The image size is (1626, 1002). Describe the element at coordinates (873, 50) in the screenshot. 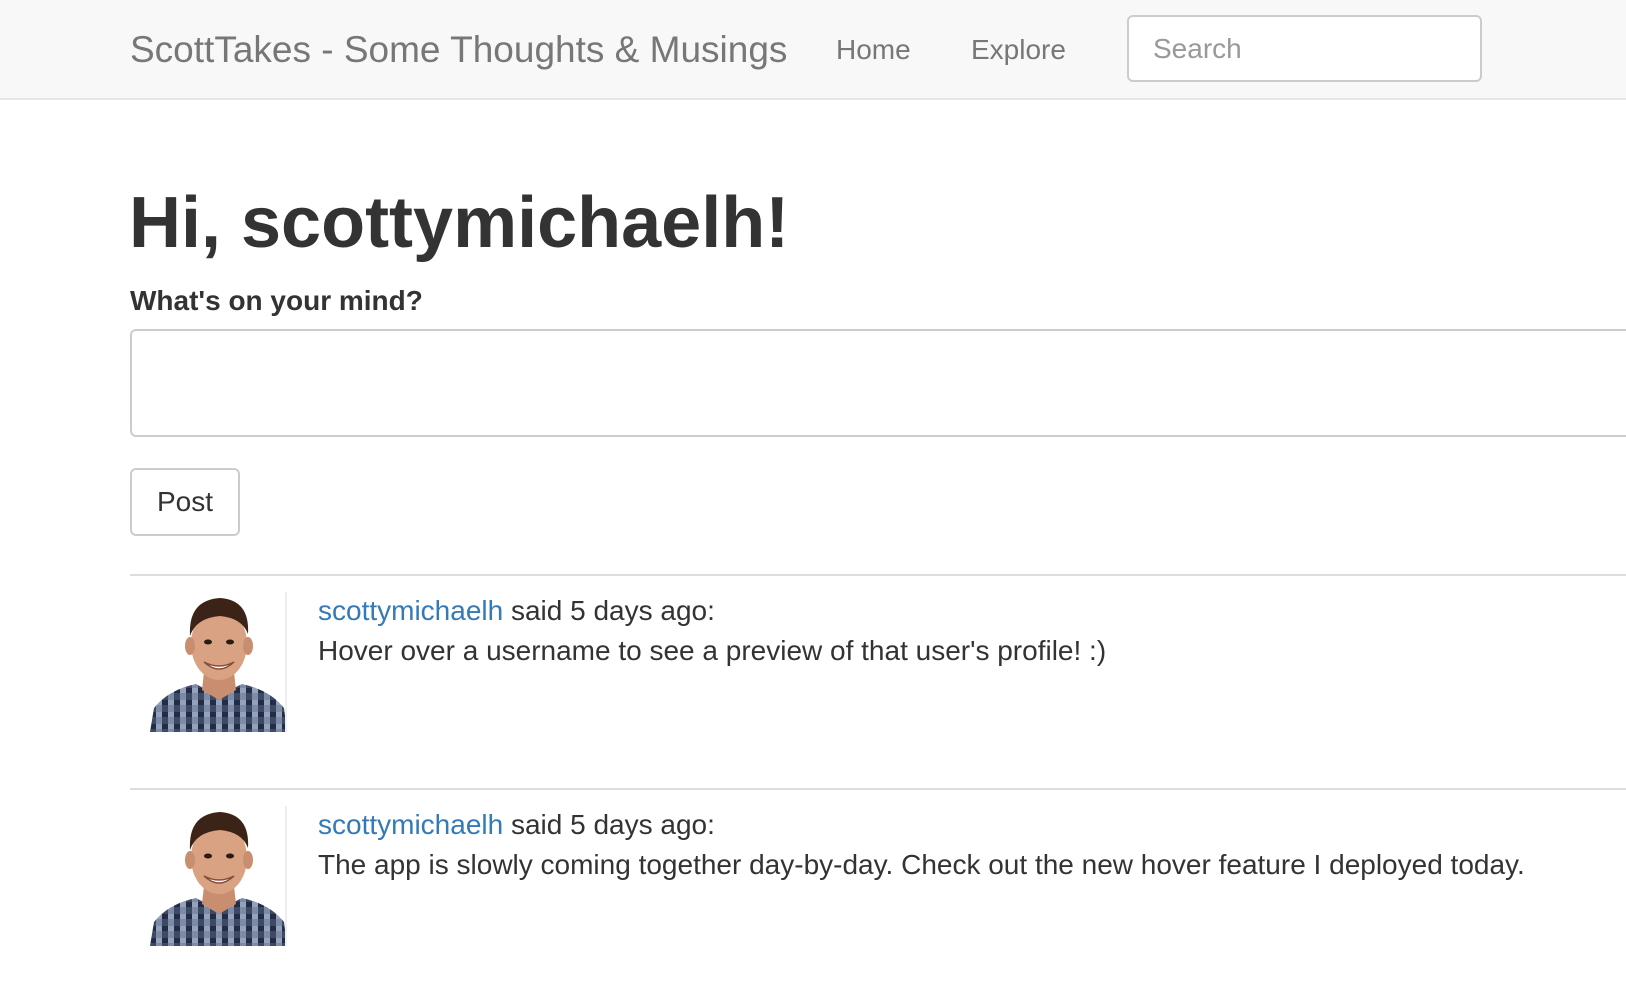

I see `nav-home-link: Home` at that location.